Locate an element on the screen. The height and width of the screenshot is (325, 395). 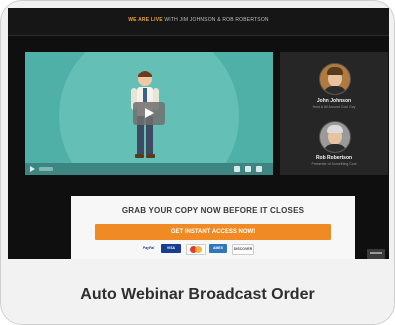
host-role: Host & All Around Cool Guy is located at coordinates (334, 107).